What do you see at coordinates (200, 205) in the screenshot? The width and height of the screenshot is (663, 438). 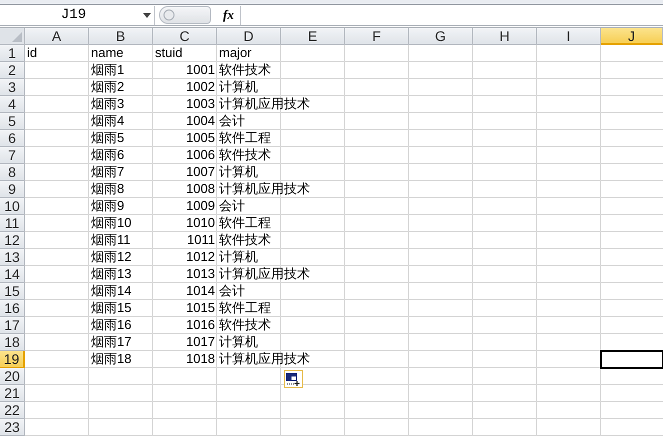 I see `table-cell: 1009` at bounding box center [200, 205].